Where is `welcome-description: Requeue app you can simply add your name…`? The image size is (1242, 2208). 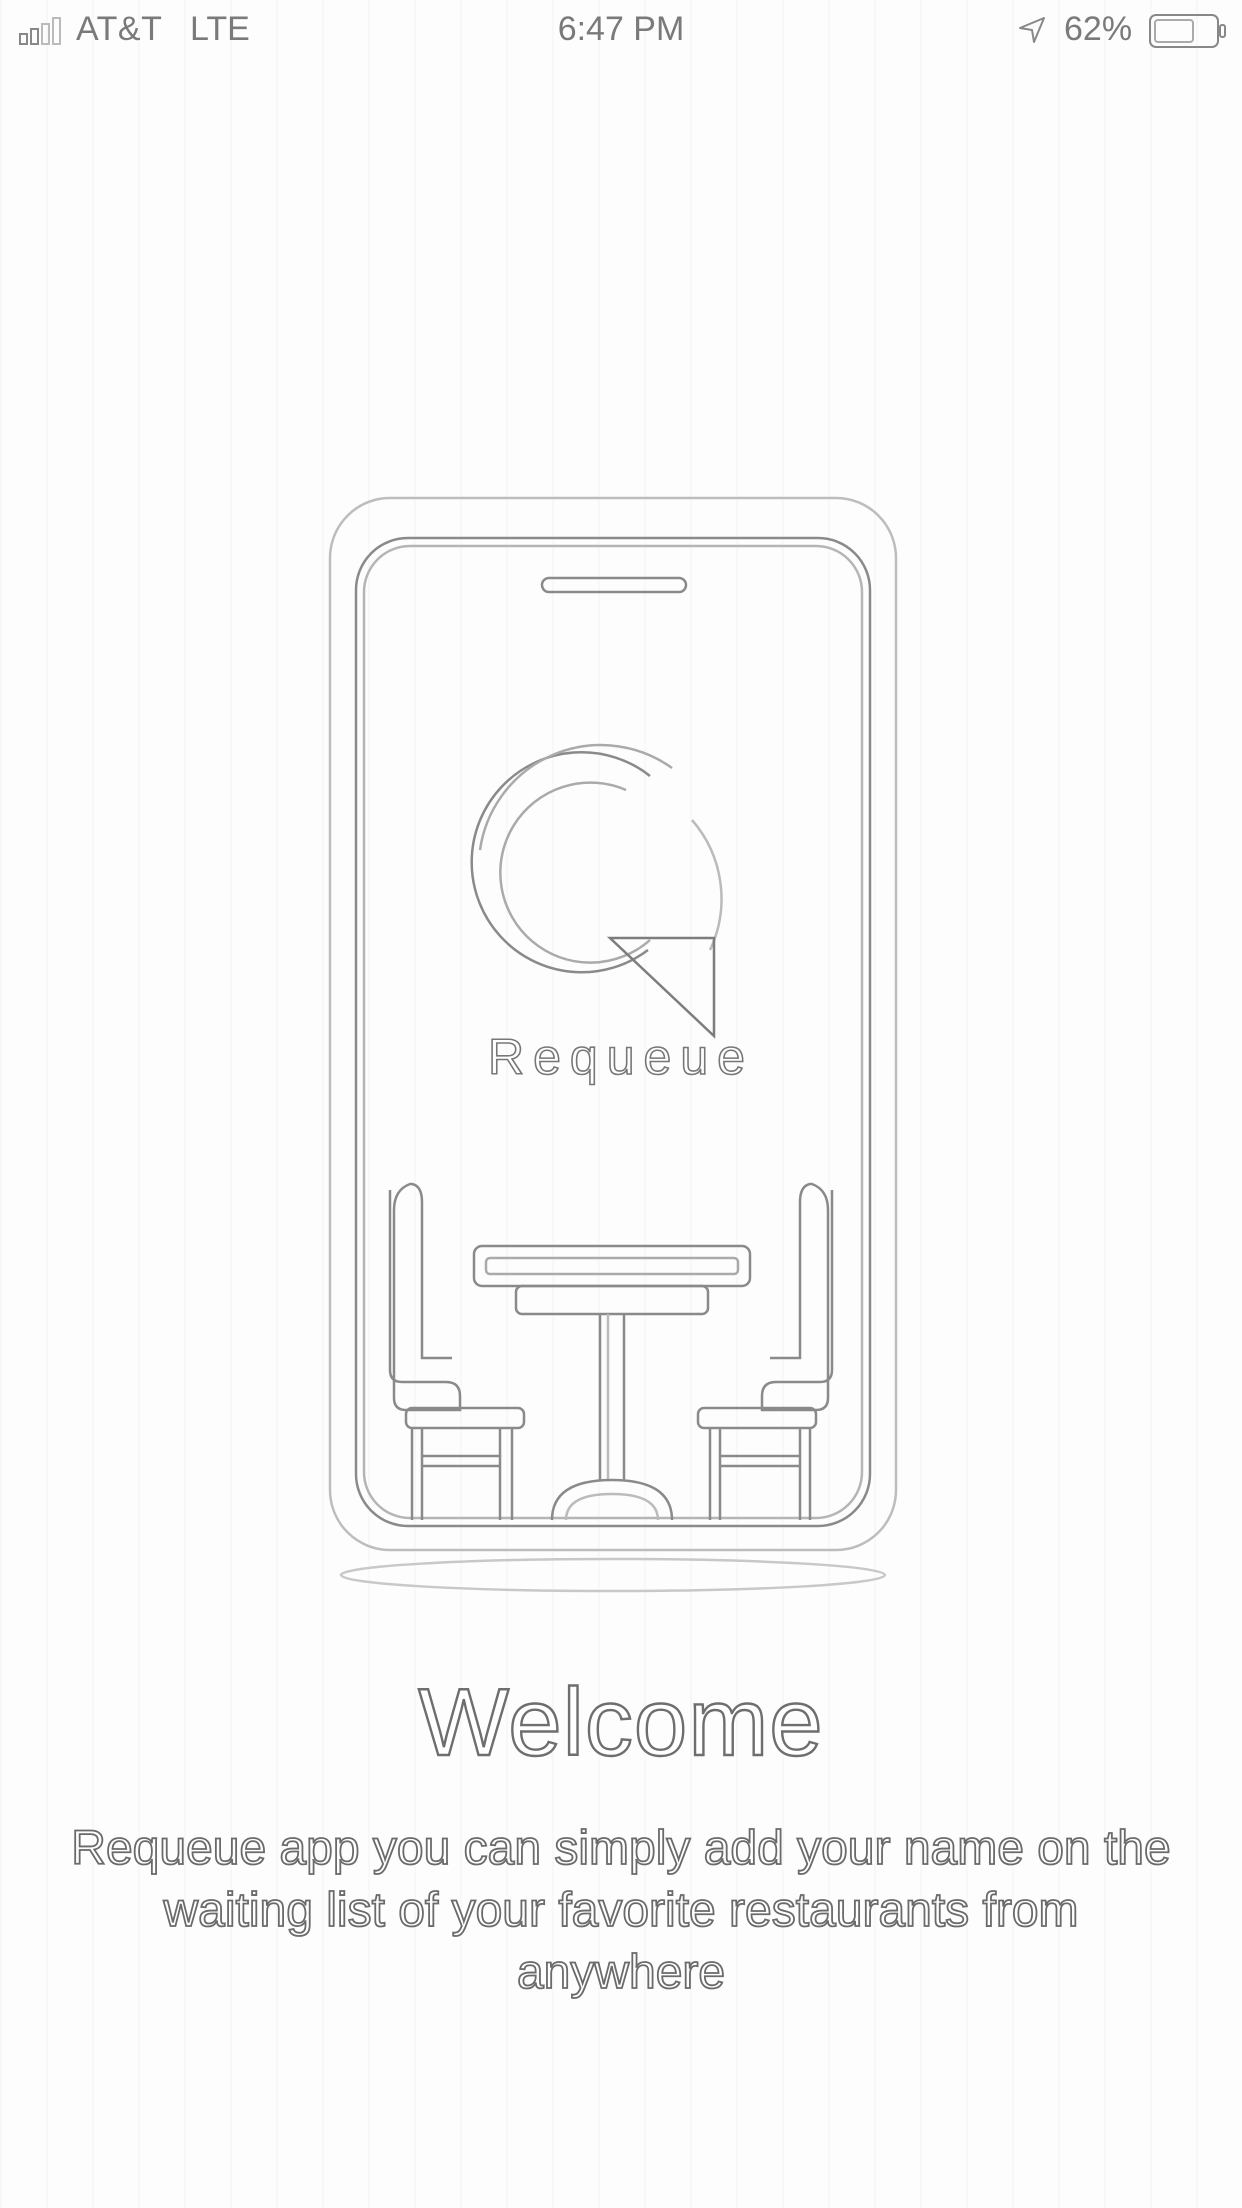
welcome-description: Requeue app you can simply add your name… is located at coordinates (620, 1910).